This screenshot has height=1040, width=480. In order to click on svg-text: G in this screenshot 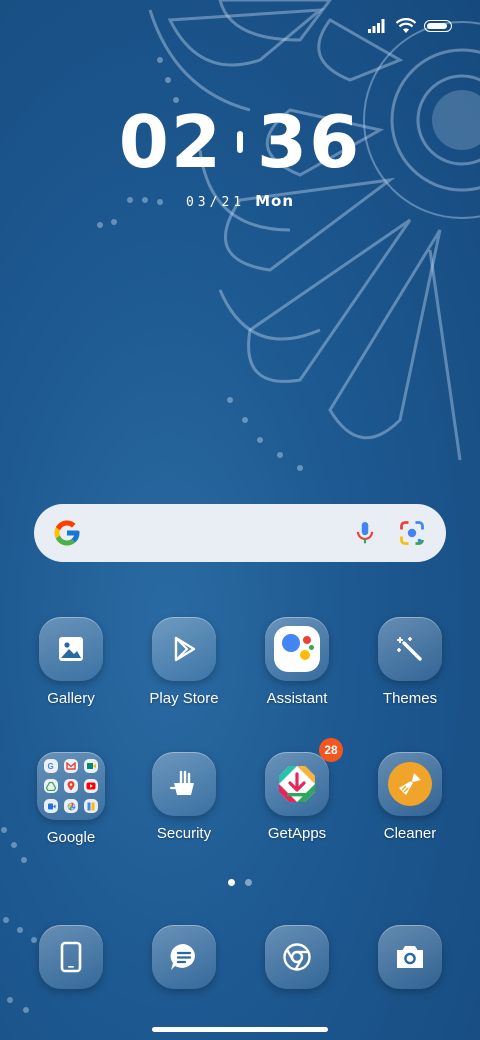, I will do `click(51, 766)`.